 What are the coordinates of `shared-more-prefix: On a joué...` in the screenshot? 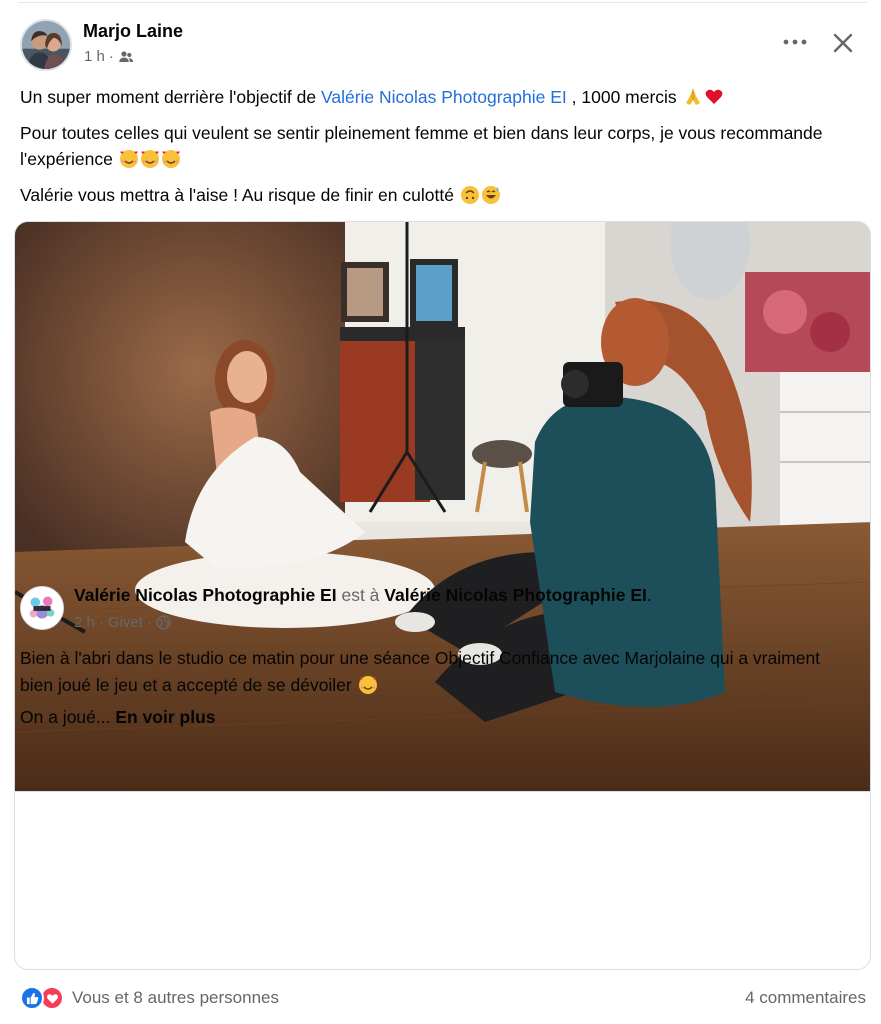 It's located at (68, 717).